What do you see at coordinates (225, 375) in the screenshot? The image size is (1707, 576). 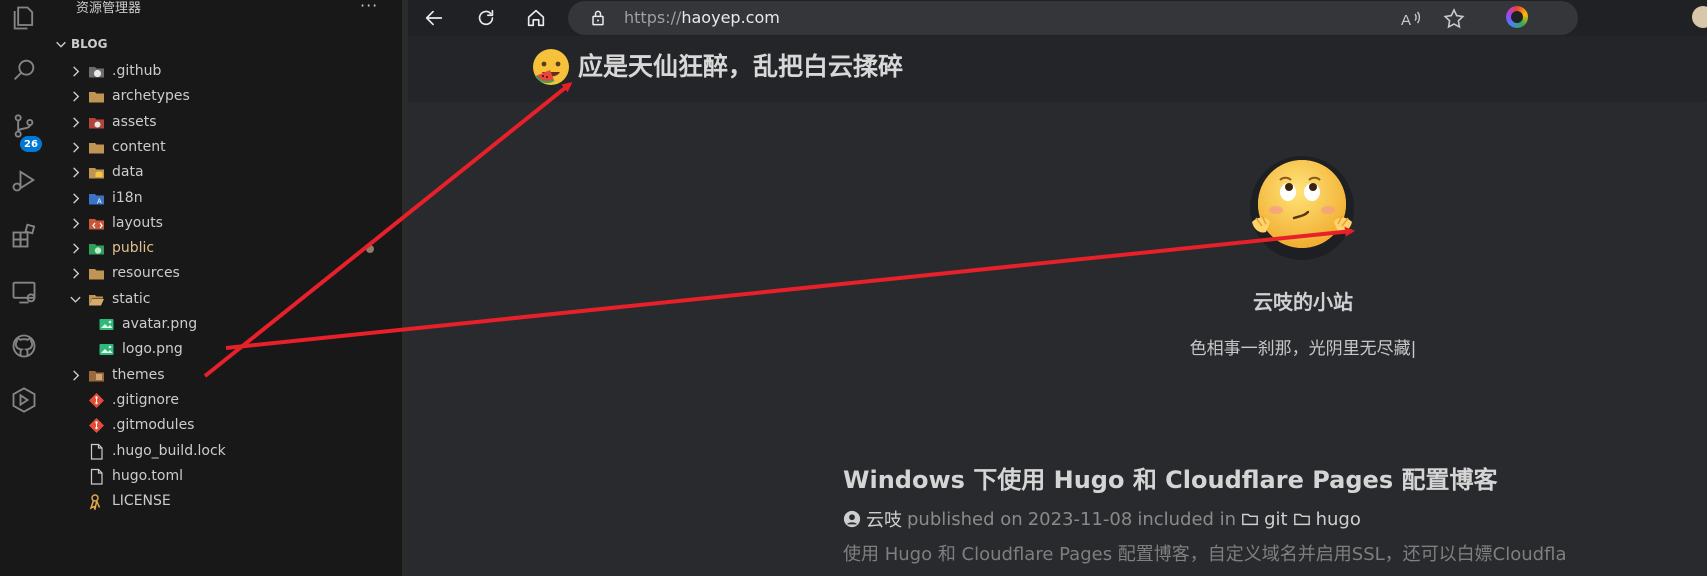 I see `tree-item-themes: themes` at bounding box center [225, 375].